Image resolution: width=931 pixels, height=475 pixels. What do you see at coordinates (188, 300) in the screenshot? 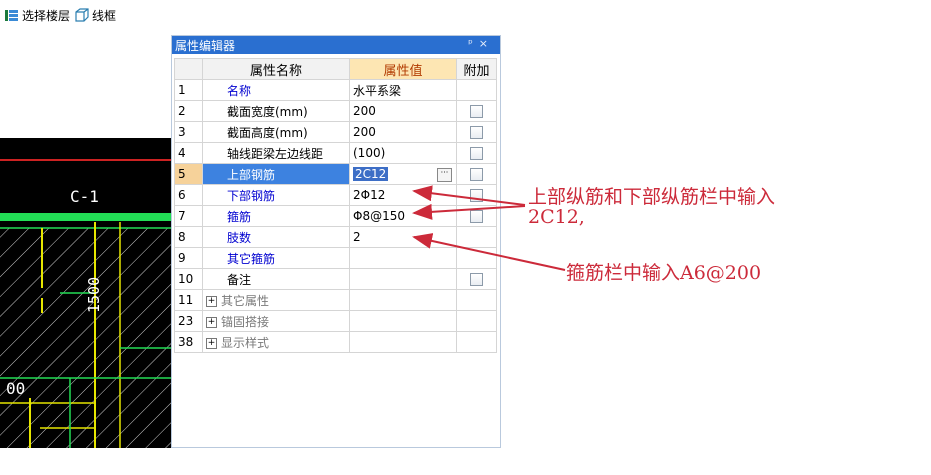
I see `row-num: 11` at bounding box center [188, 300].